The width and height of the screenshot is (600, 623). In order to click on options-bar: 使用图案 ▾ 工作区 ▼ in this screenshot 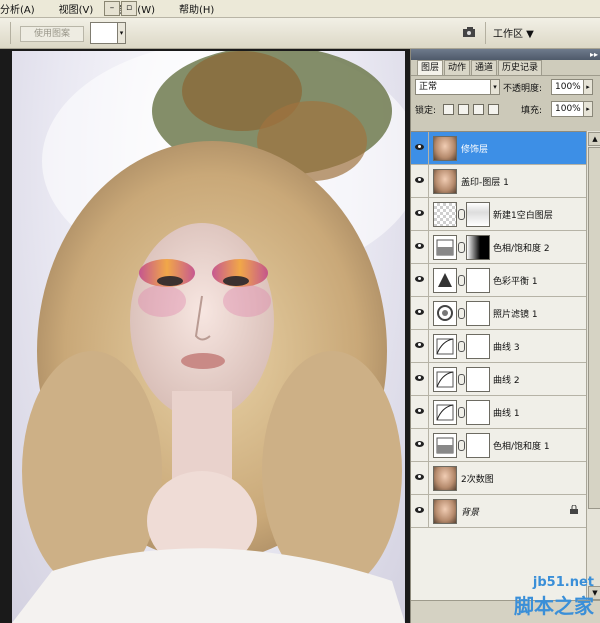, I will do `click(300, 33)`.